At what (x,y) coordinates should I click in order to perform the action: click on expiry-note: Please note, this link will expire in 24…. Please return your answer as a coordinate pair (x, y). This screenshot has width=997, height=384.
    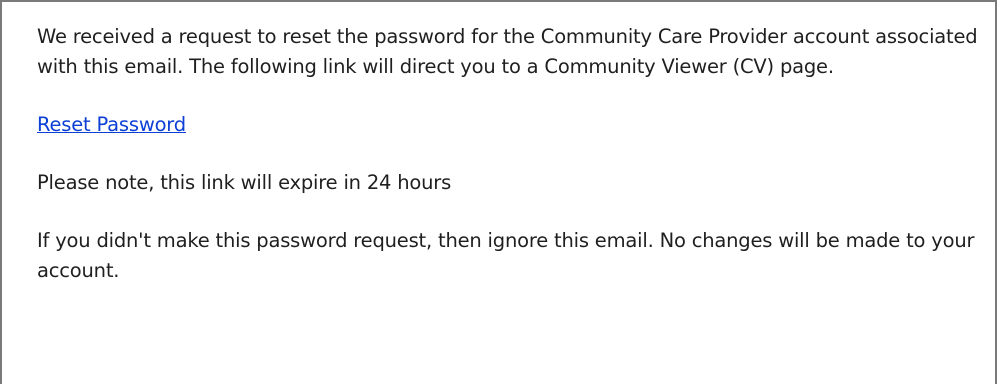
    Looking at the image, I should click on (244, 182).